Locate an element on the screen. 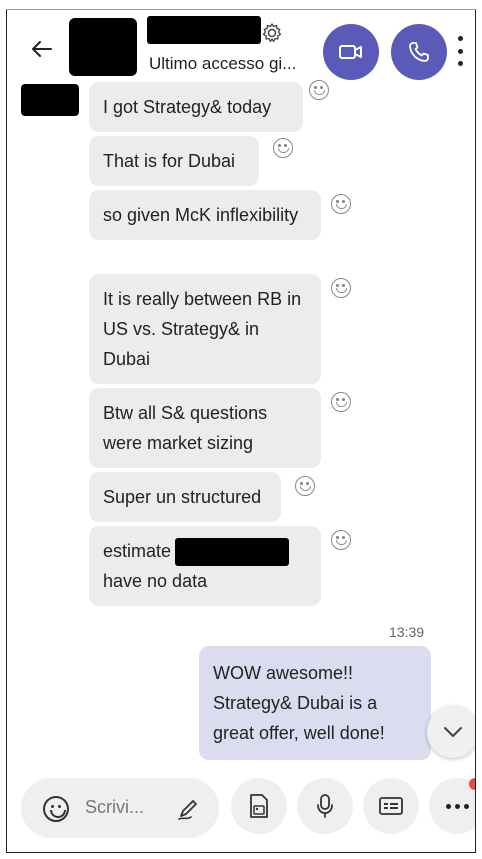 This screenshot has width=482, height=859. message-bubble: so given McK inflexibility is located at coordinates (205, 215).